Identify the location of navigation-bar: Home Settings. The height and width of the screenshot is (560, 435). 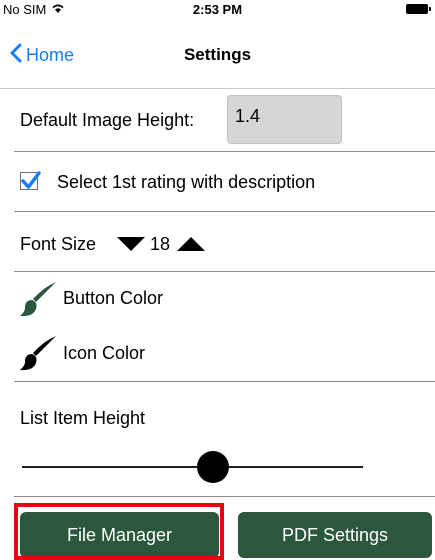
(217, 54).